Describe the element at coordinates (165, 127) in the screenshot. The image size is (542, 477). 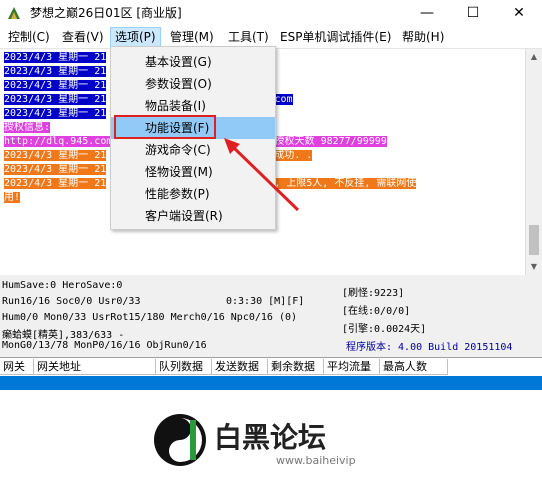
I see `highlight-box` at that location.